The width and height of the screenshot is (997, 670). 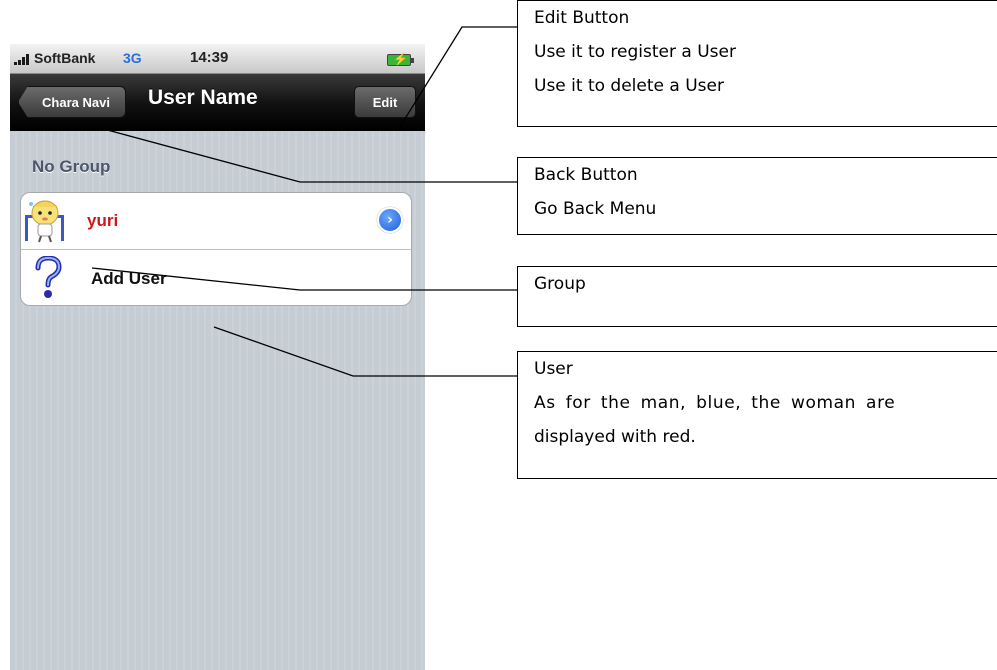 What do you see at coordinates (23, 59) in the screenshot?
I see `signal-strength-icon` at bounding box center [23, 59].